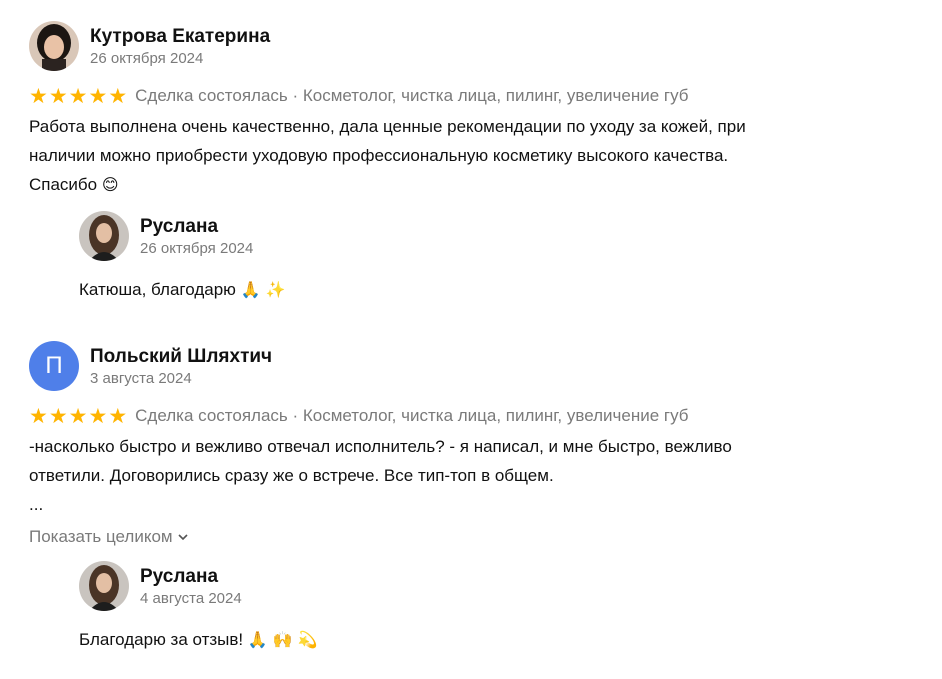  Describe the element at coordinates (263, 289) in the screenshot. I see `pray-sparkles-emoji-icon: 🙏 ✨` at that location.